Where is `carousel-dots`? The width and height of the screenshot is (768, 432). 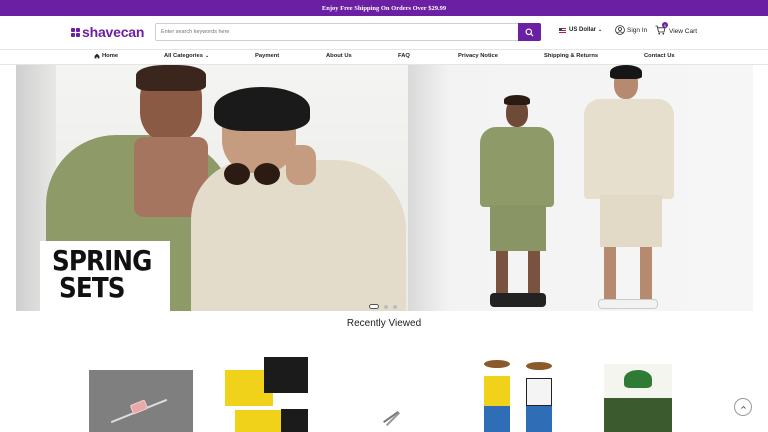
carousel-dots is located at coordinates (385, 306).